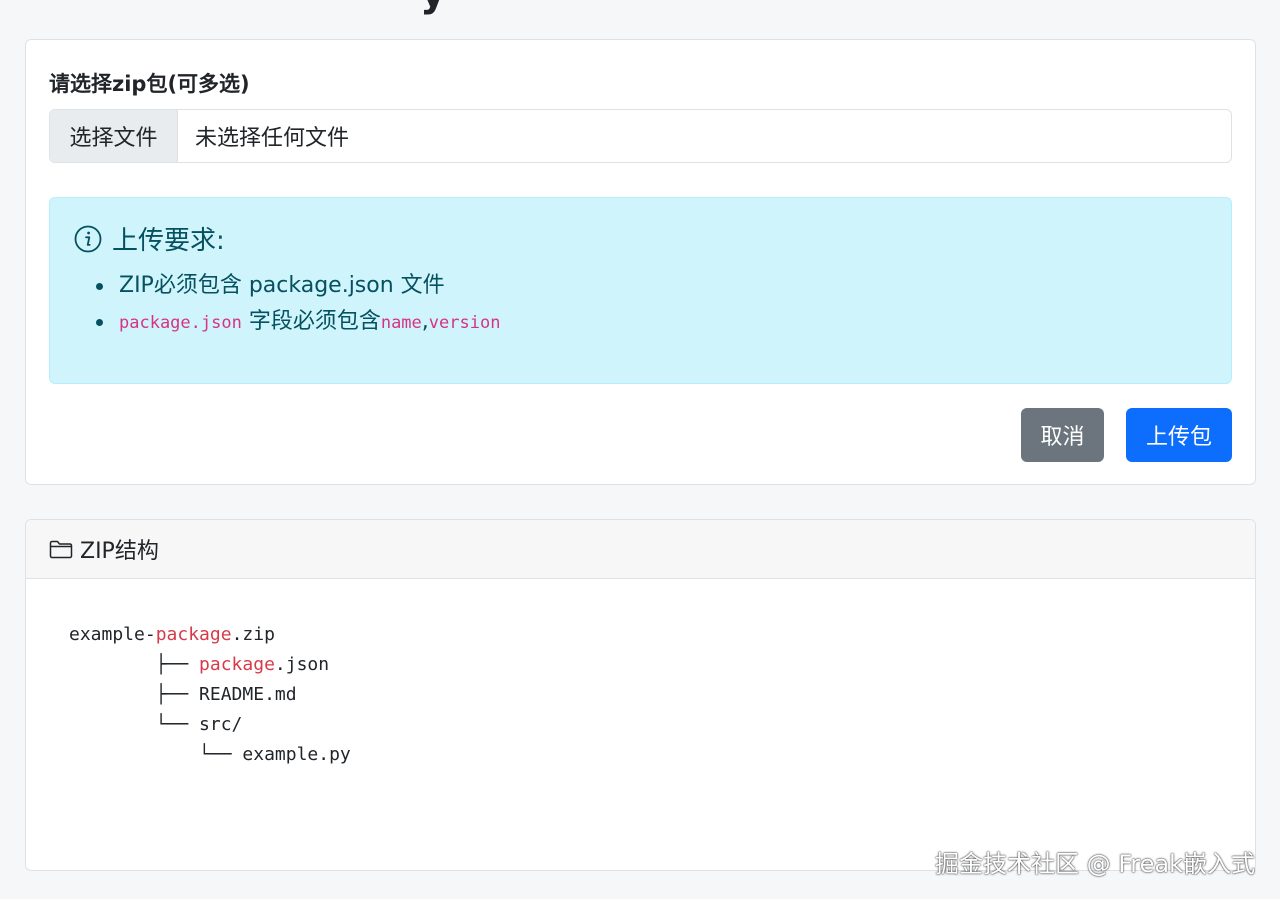  What do you see at coordinates (180, 323) in the screenshot?
I see `inline-code: package.json` at bounding box center [180, 323].